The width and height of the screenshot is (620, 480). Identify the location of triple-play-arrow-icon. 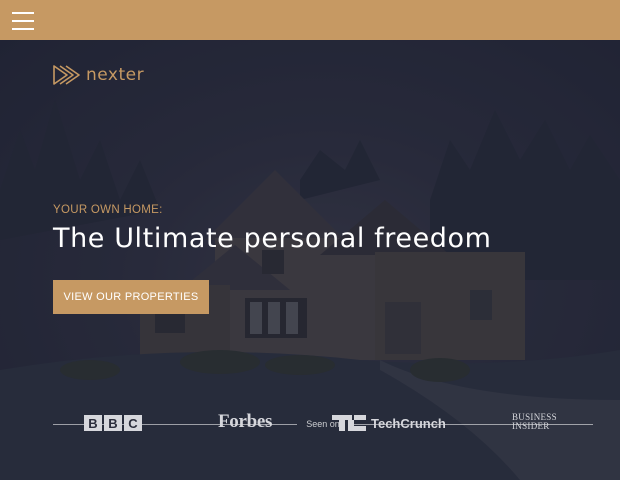
(66, 75).